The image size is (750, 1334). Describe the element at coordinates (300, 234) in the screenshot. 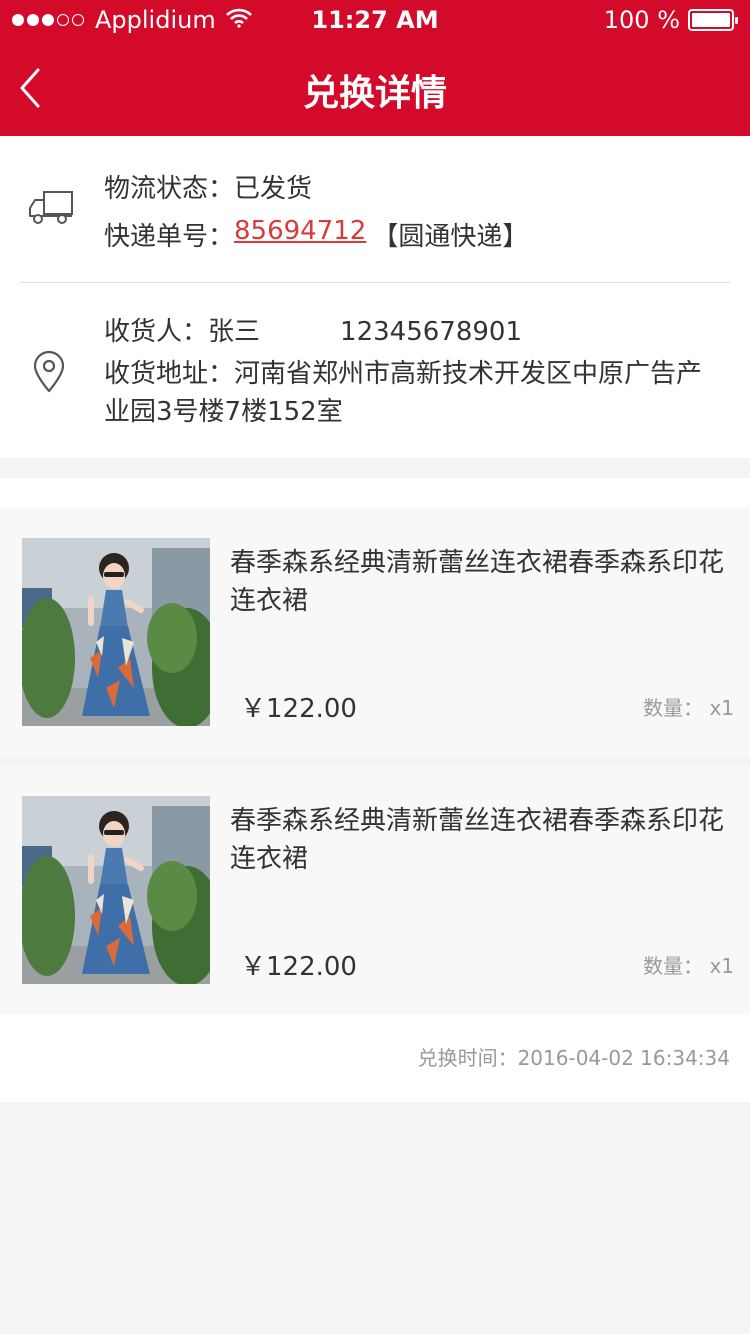

I see `tracking-number-link: 85694712` at that location.